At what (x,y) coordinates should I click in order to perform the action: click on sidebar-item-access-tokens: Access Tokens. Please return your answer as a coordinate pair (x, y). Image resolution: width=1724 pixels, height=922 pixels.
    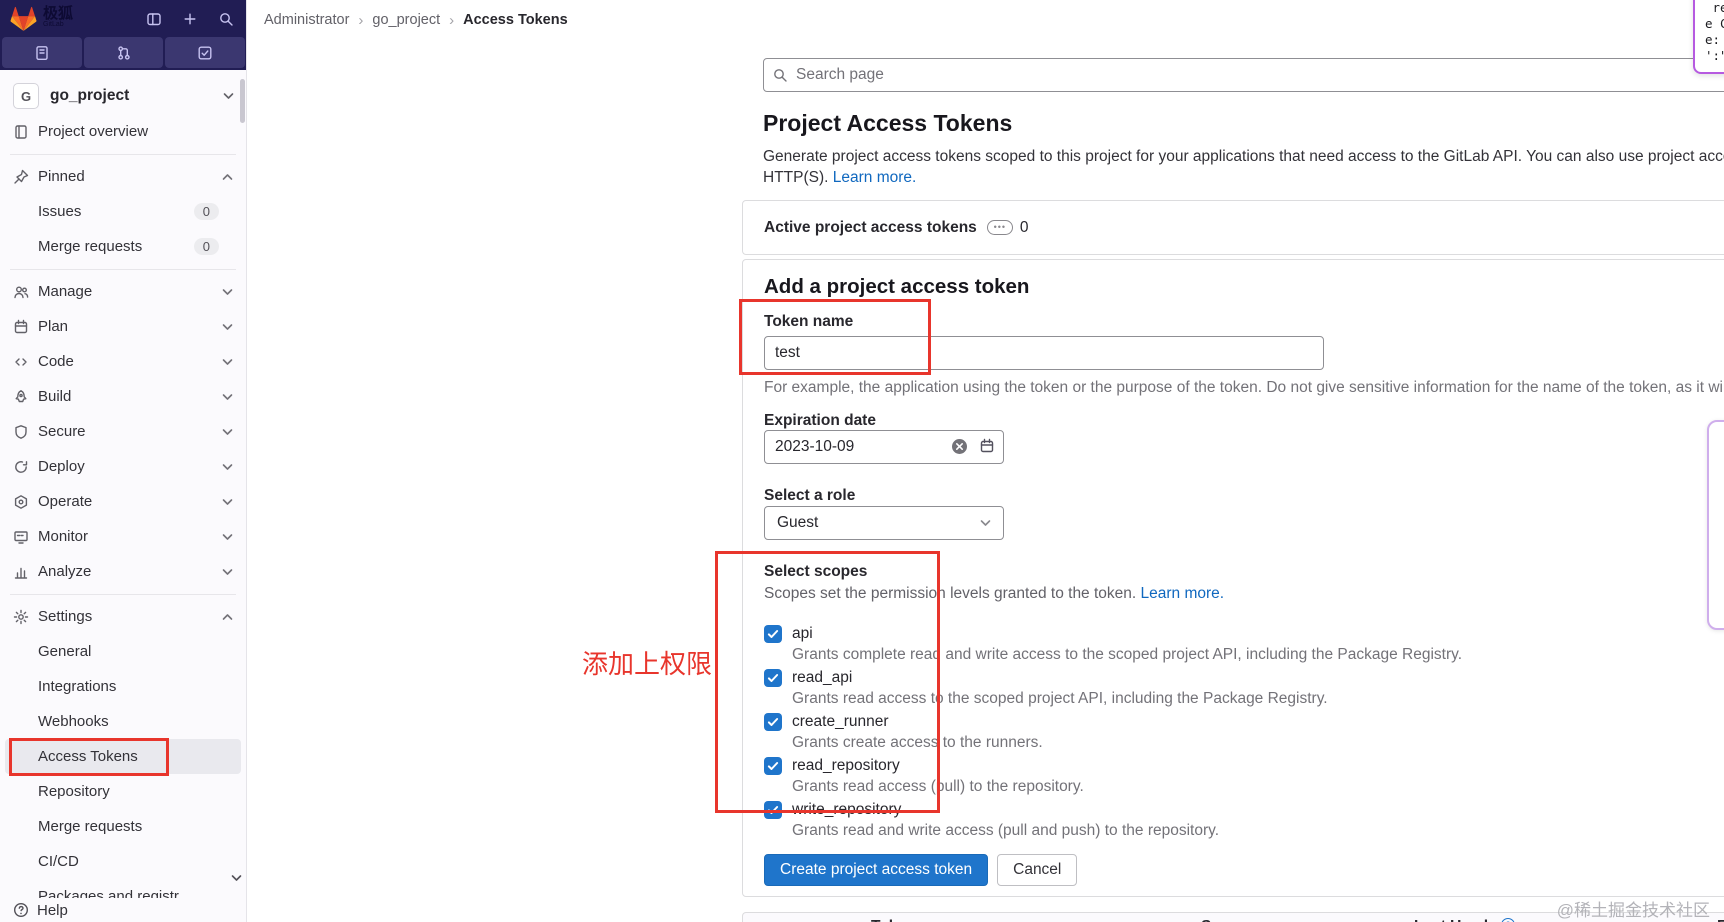
    Looking at the image, I should click on (123, 756).